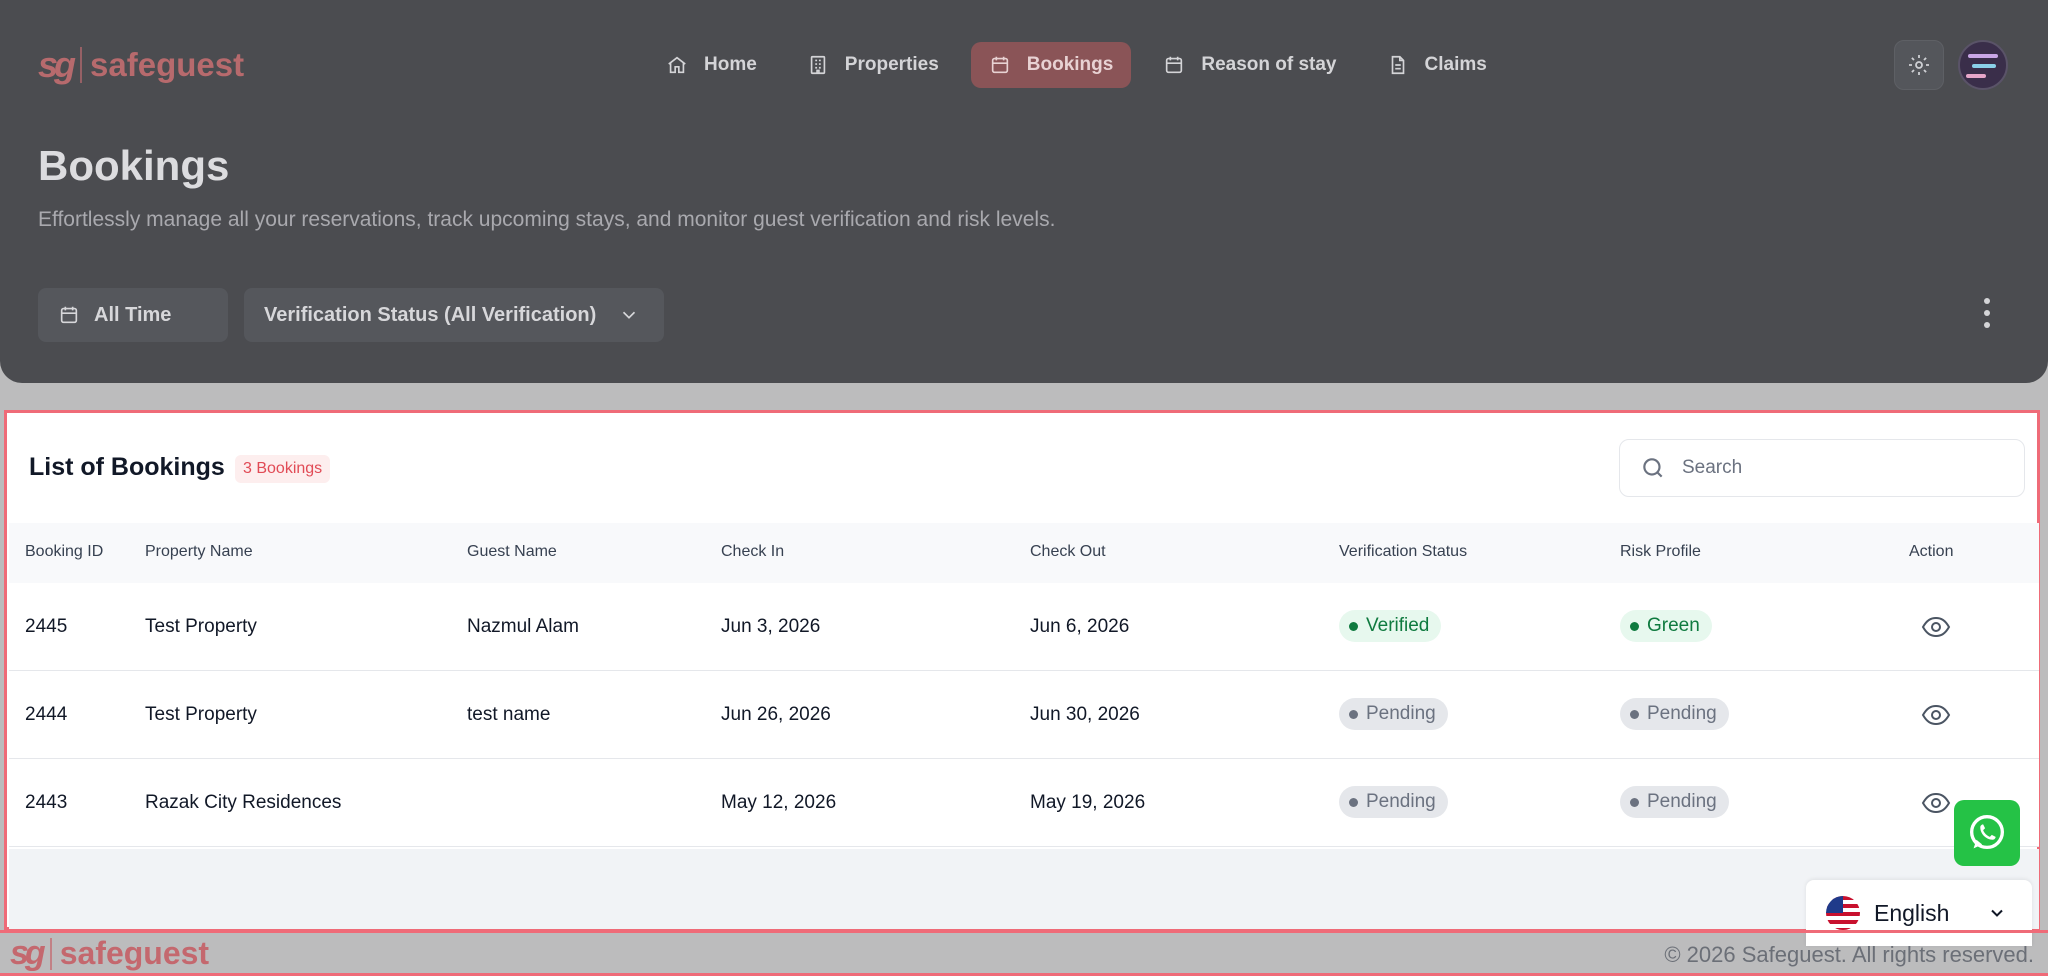  I want to click on booking-id: 2443, so click(46, 802).